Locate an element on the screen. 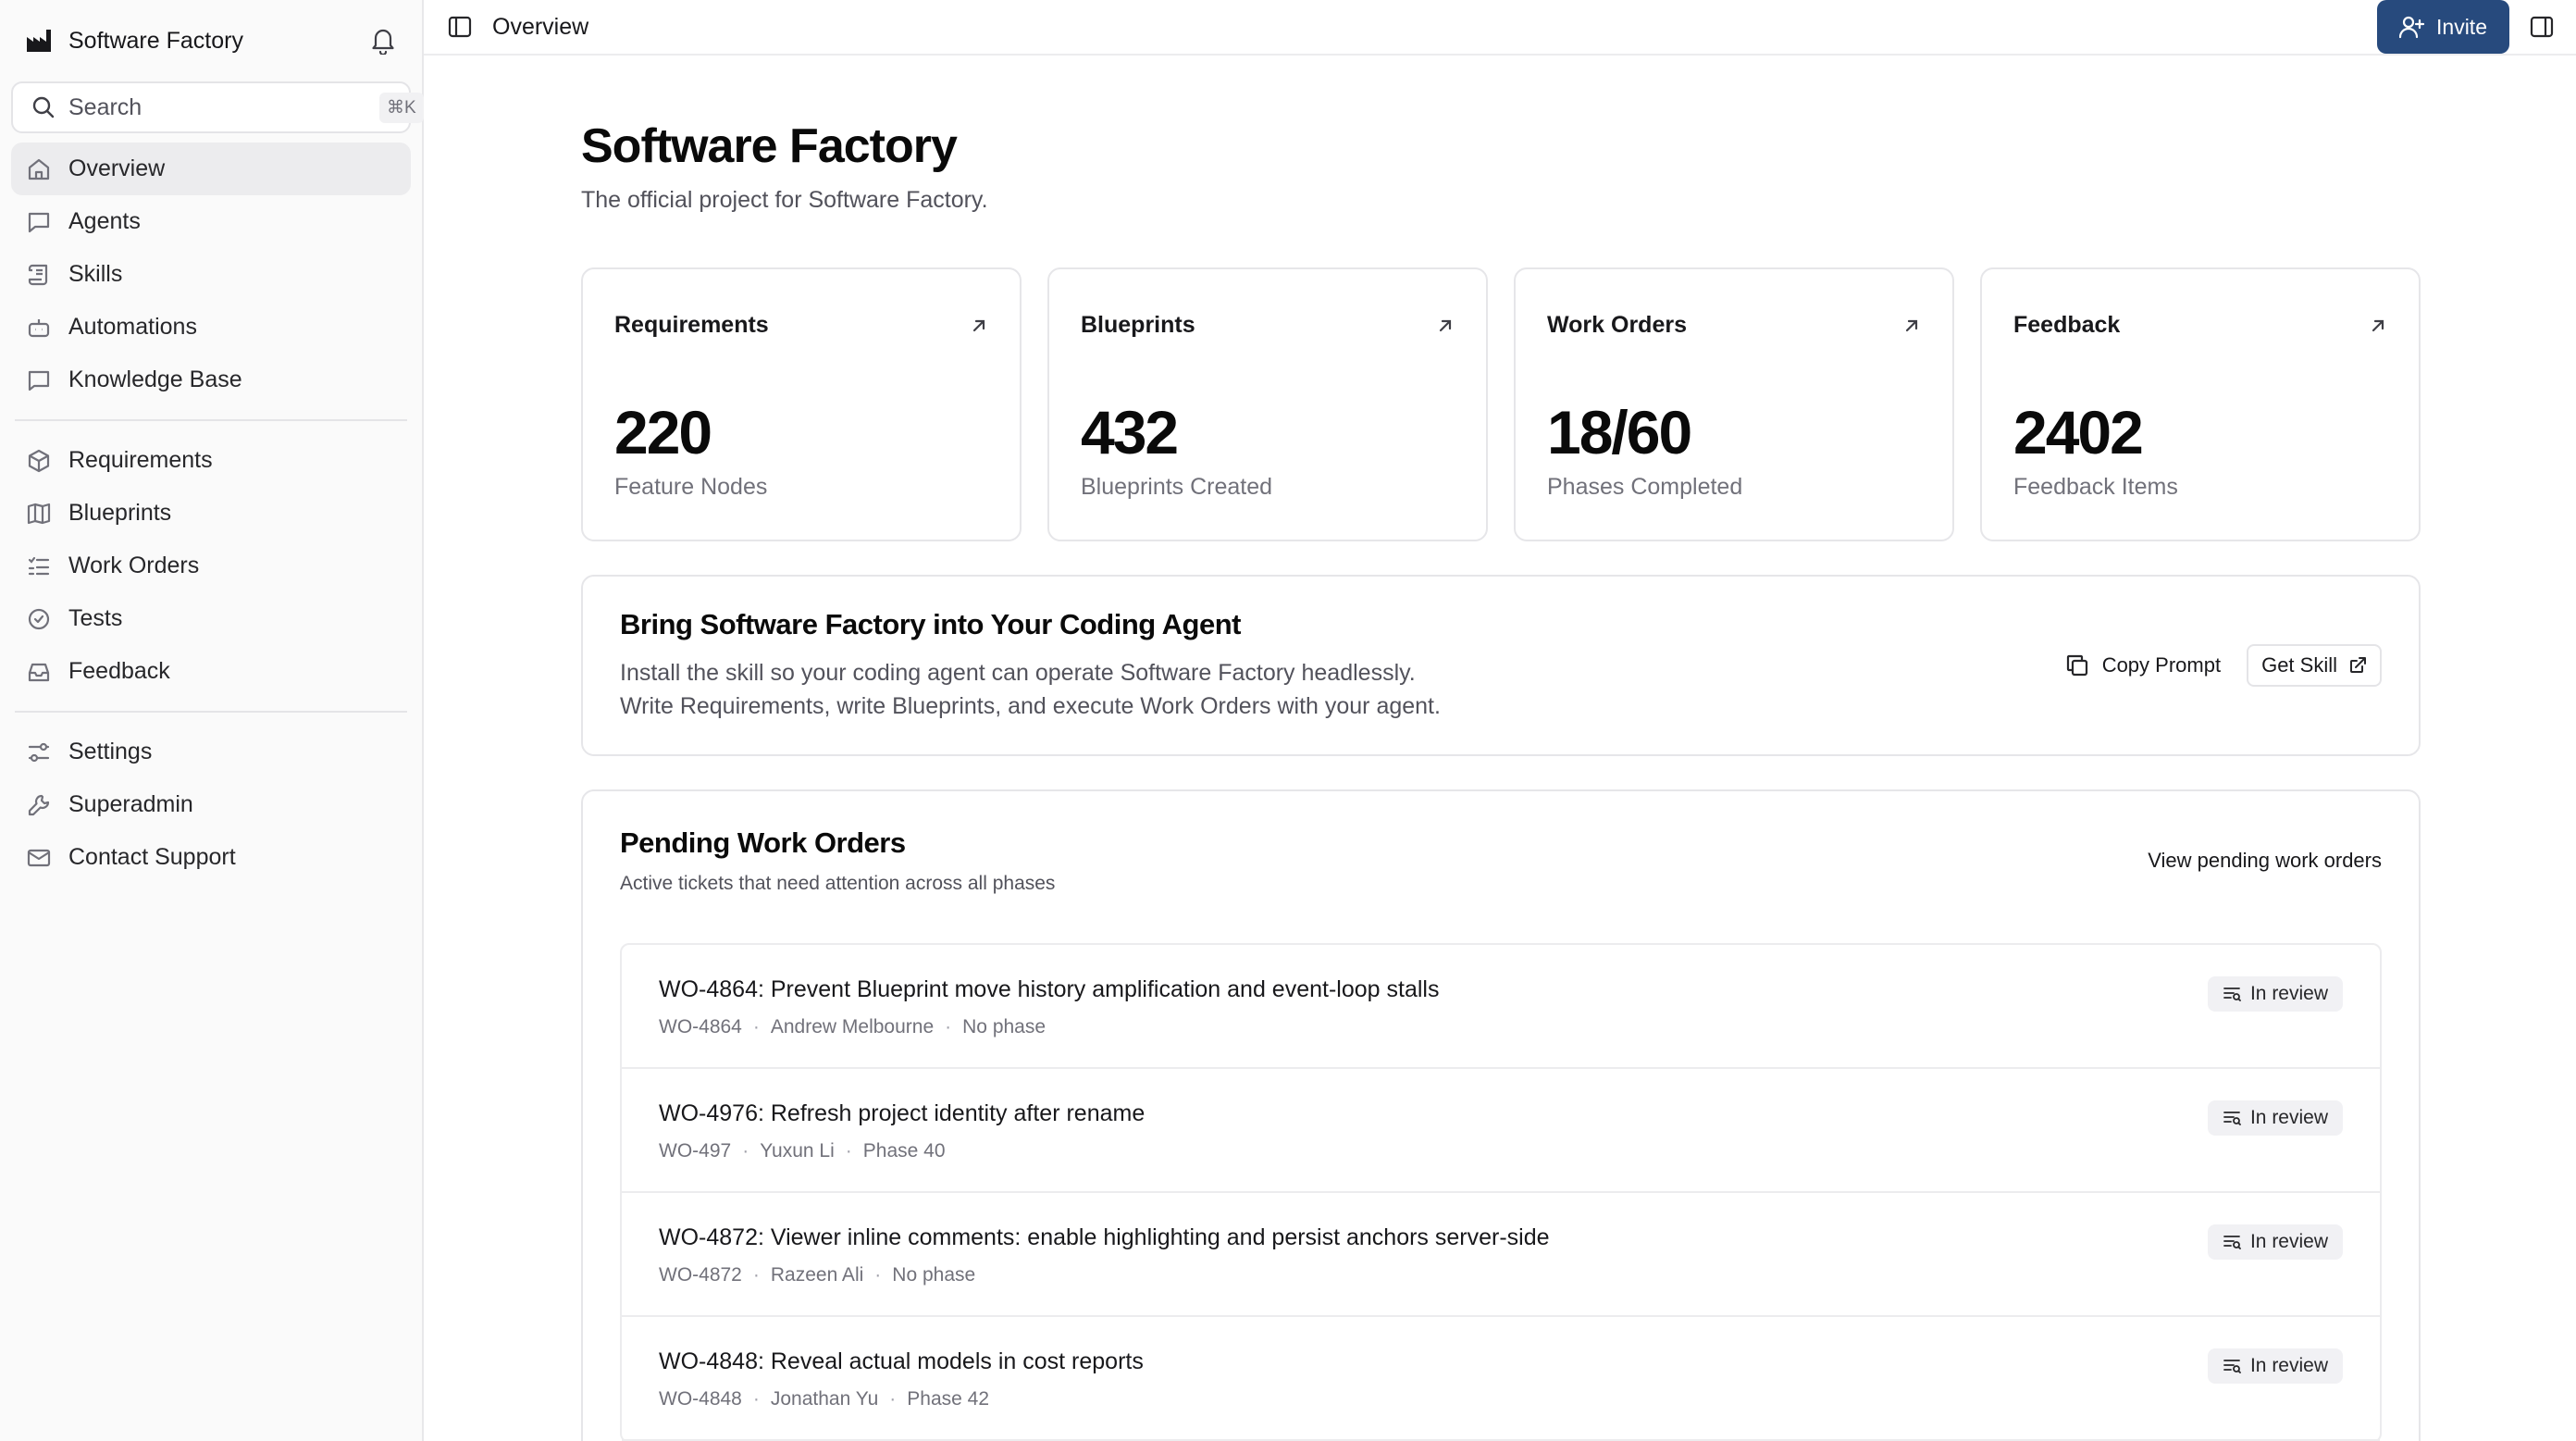 The width and height of the screenshot is (2576, 1441). factory-icon is located at coordinates (39, 41).